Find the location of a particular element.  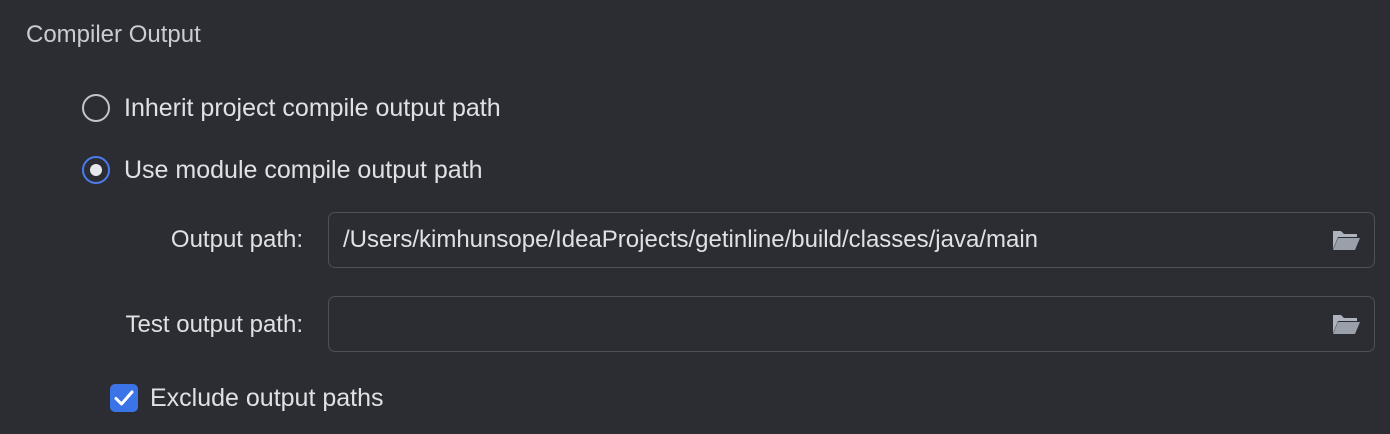

exclude-option-label: Exclude output paths is located at coordinates (267, 398).